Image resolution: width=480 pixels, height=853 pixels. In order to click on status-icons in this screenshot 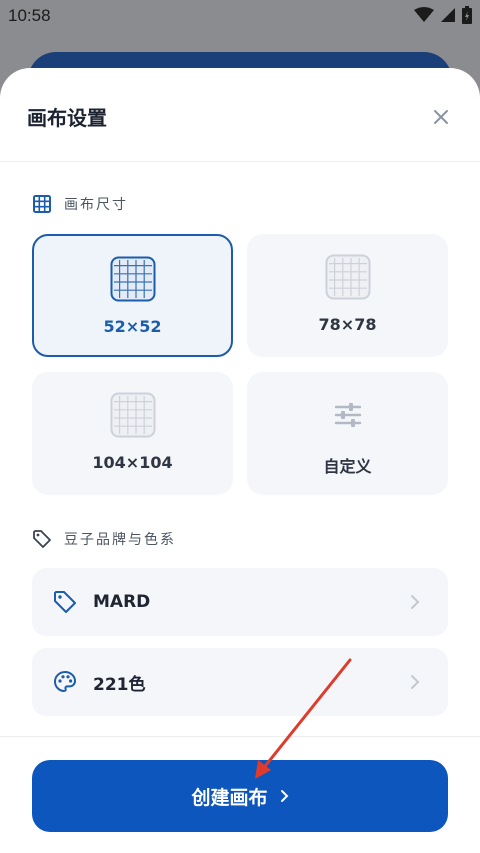, I will do `click(443, 15)`.